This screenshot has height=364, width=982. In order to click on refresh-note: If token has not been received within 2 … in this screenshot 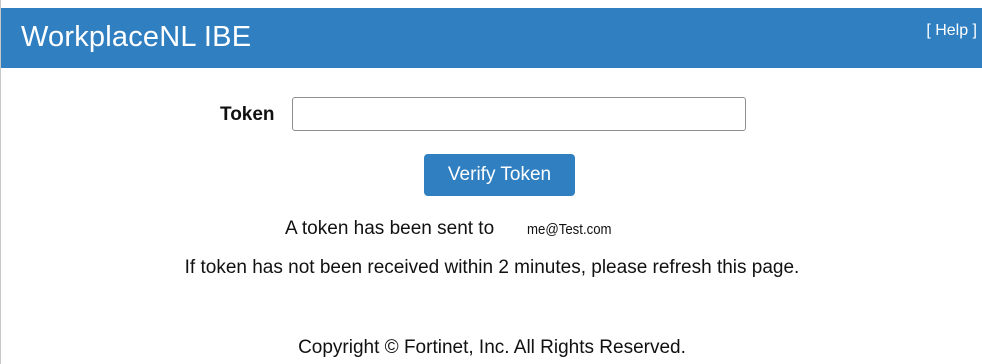, I will do `click(492, 267)`.